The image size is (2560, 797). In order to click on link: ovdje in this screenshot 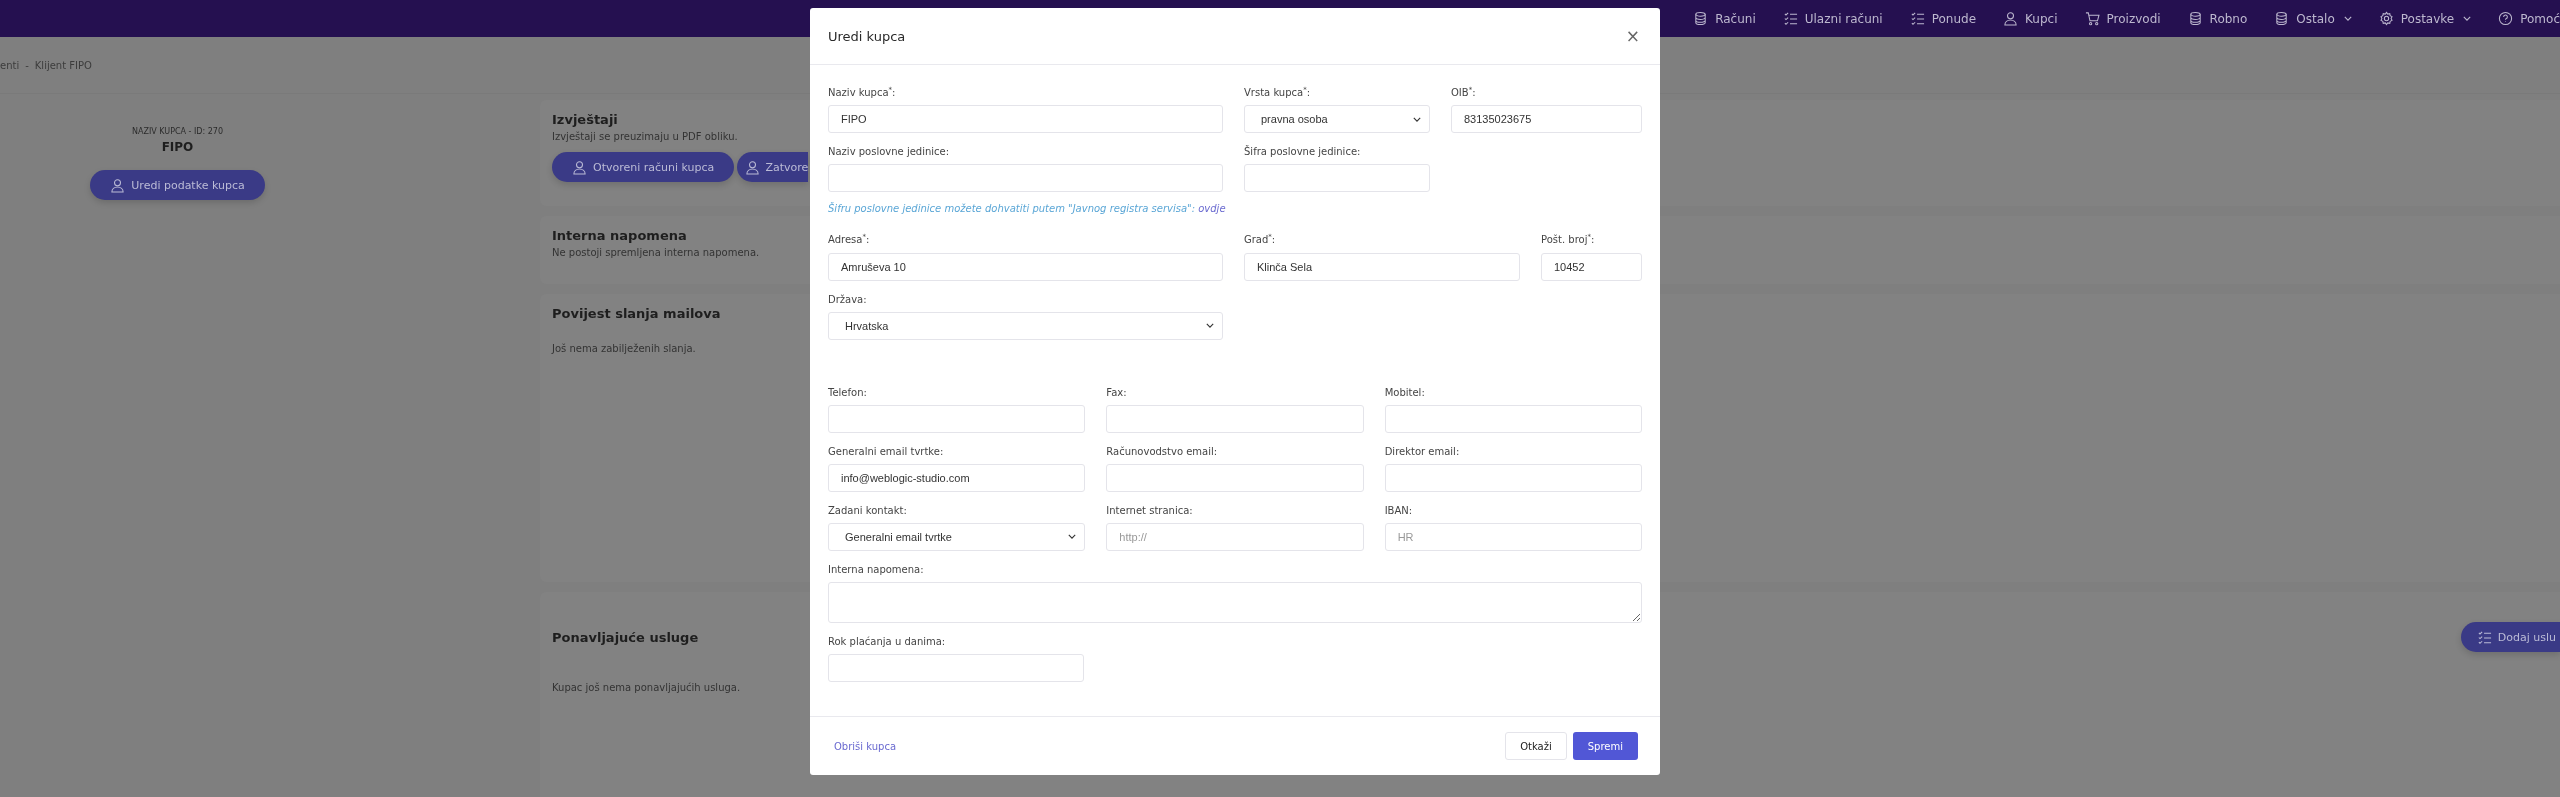, I will do `click(1212, 209)`.